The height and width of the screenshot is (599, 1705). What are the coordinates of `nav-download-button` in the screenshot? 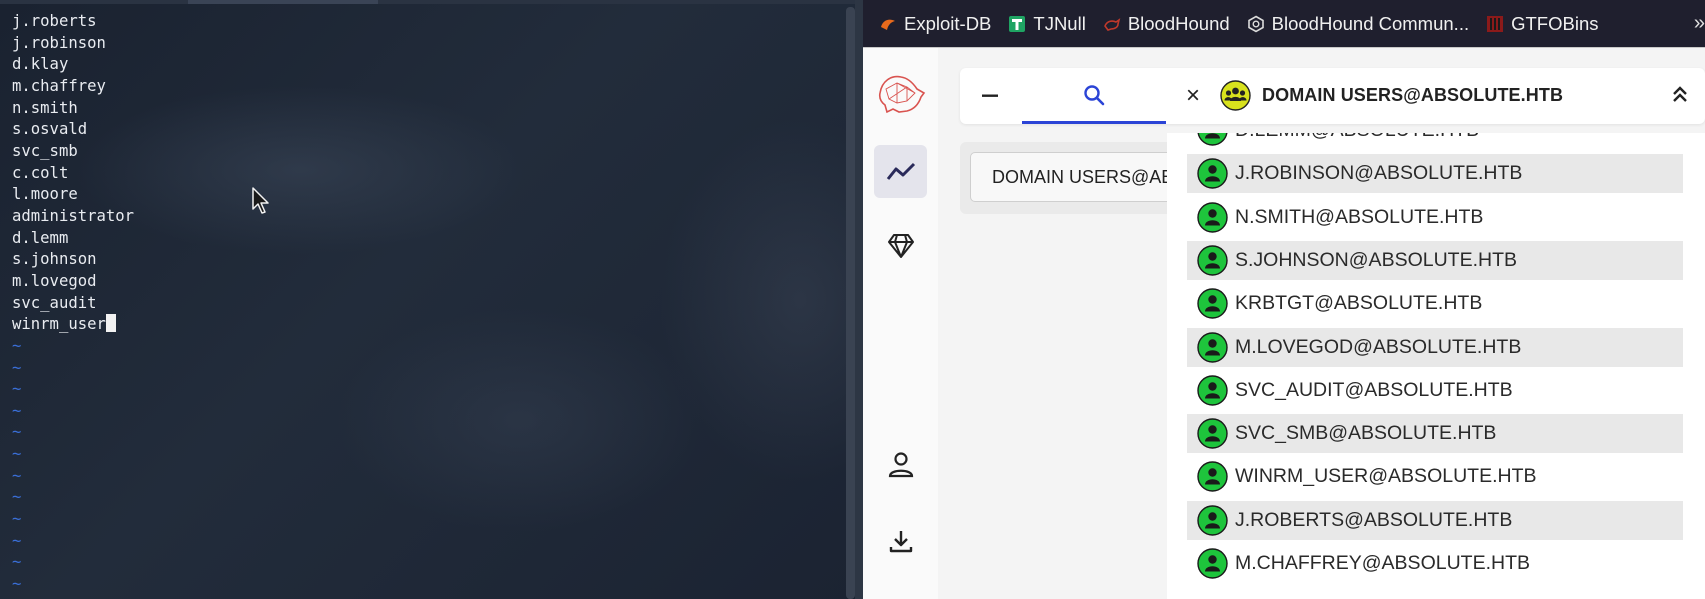 It's located at (900, 540).